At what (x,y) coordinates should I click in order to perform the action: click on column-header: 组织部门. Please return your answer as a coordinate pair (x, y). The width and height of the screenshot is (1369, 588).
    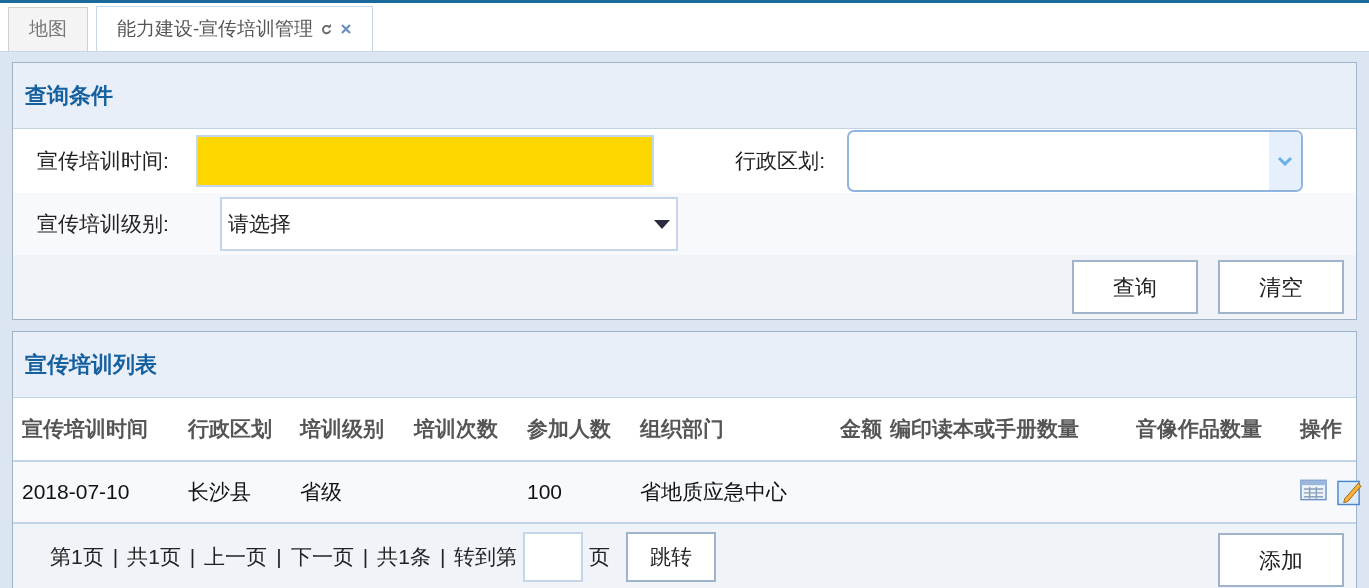
    Looking at the image, I should click on (682, 429).